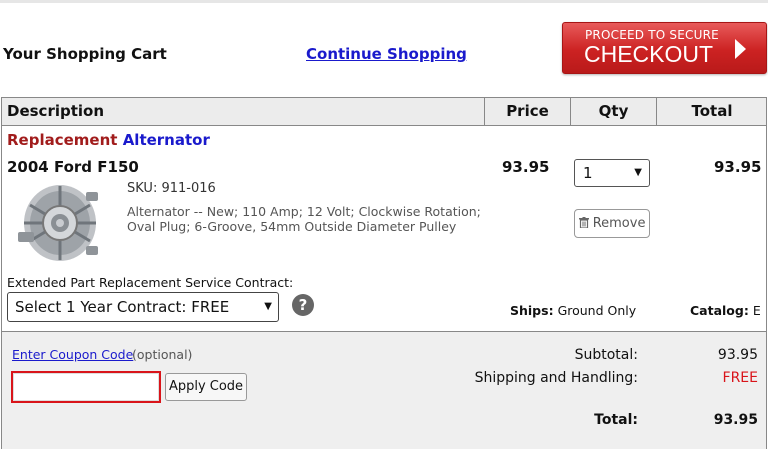 Image resolution: width=768 pixels, height=450 pixels. I want to click on ships-value: Ground Only, so click(597, 310).